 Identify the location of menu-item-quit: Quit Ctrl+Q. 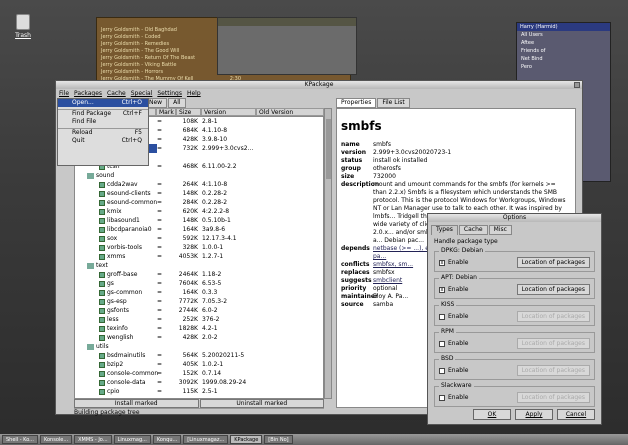
(103, 141).